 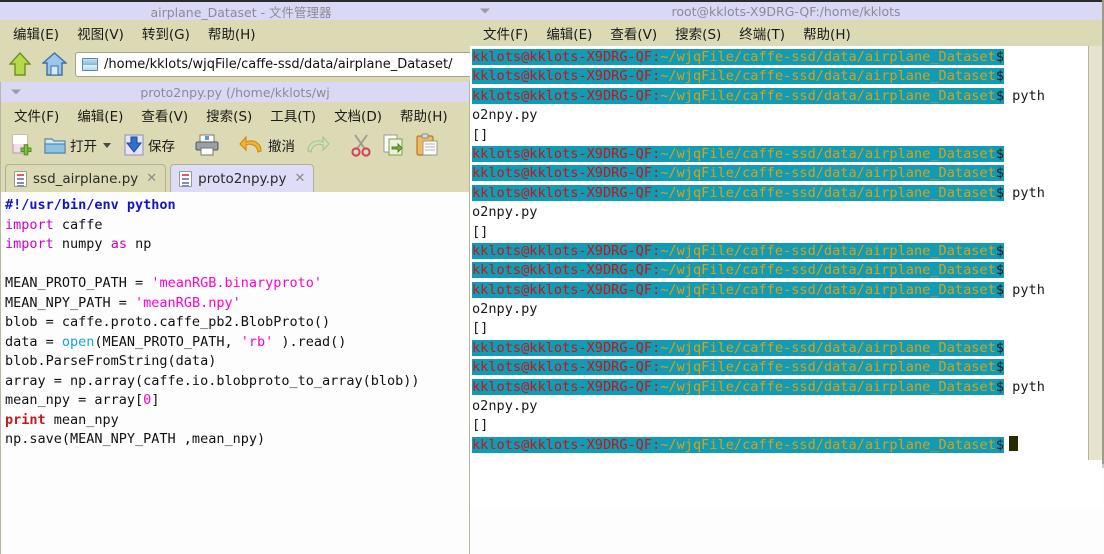 What do you see at coordinates (135, 439) in the screenshot?
I see `code-token: np.save(MEAN_NPY_PATH ,mean_npy)` at bounding box center [135, 439].